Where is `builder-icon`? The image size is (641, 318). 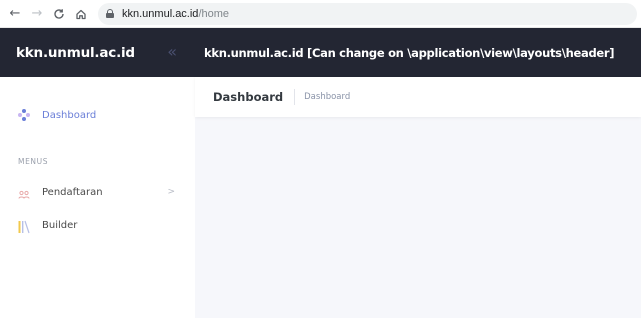 builder-icon is located at coordinates (24, 226).